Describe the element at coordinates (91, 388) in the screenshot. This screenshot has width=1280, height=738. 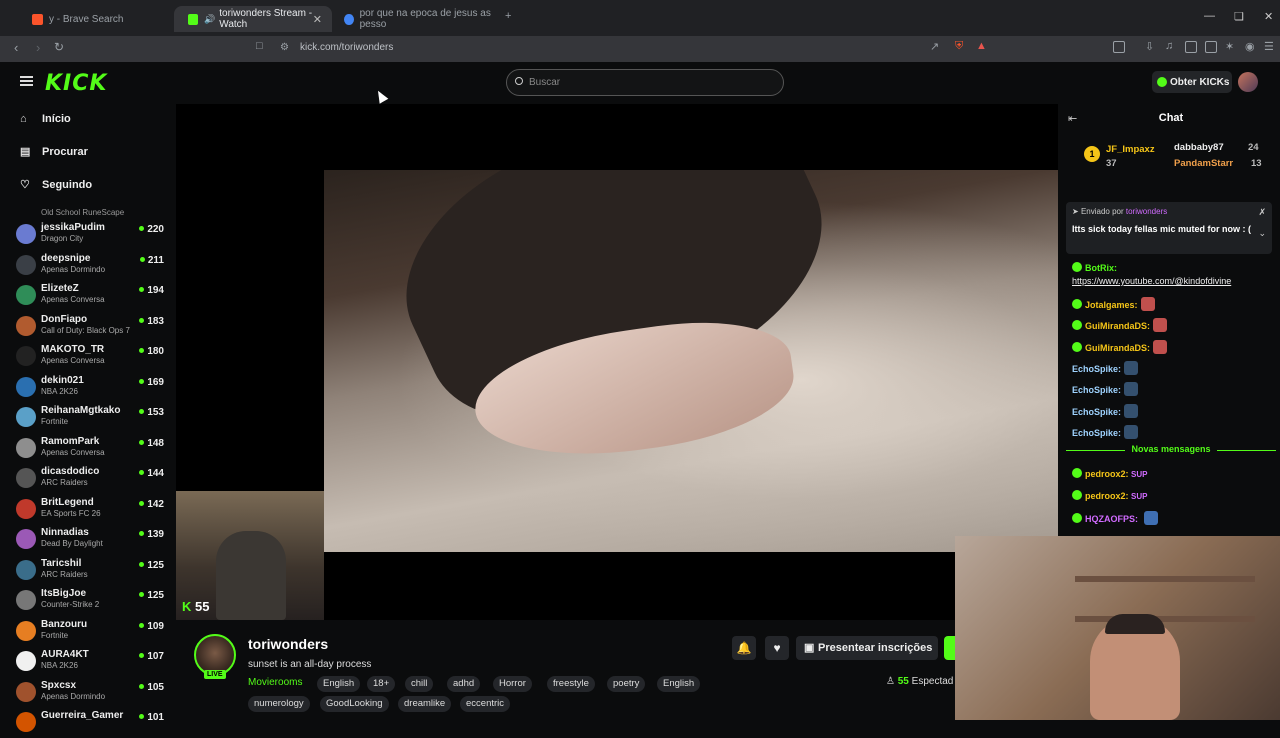
I see `sidebar-channel: dekin021 NBA 2K26 169` at that location.